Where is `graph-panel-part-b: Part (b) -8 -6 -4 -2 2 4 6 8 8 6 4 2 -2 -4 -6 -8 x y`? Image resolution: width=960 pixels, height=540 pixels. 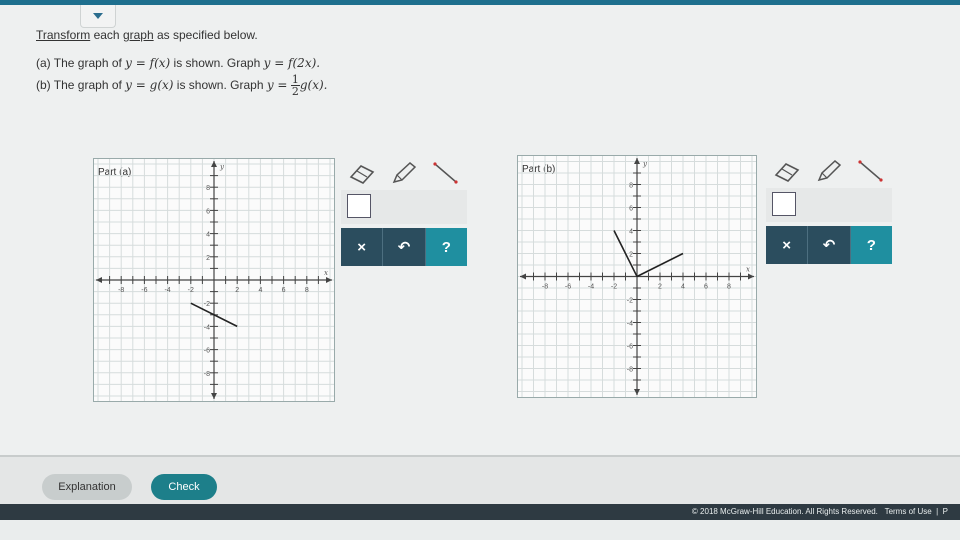 graph-panel-part-b: Part (b) -8 -6 -4 -2 2 4 6 8 8 6 4 2 -2 -4 -6 -8 x y is located at coordinates (637, 276).